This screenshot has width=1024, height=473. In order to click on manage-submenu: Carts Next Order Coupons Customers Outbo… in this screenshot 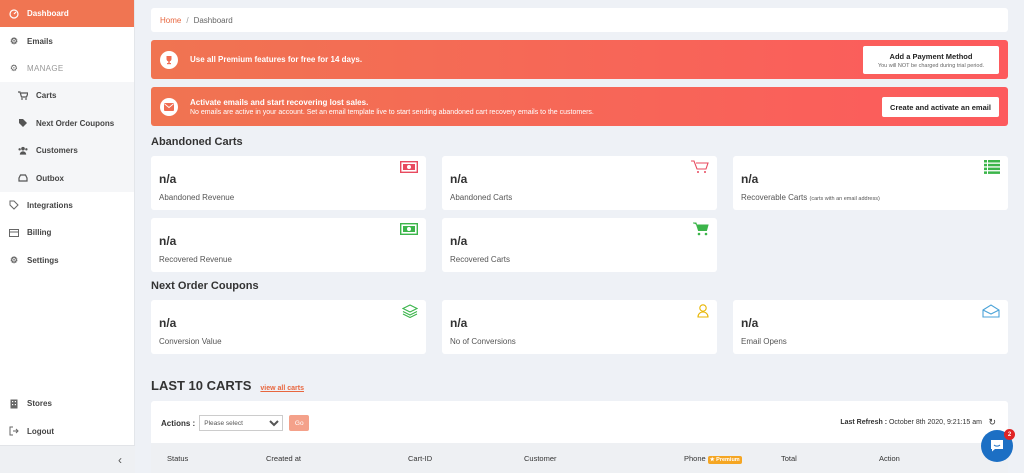, I will do `click(67, 137)`.